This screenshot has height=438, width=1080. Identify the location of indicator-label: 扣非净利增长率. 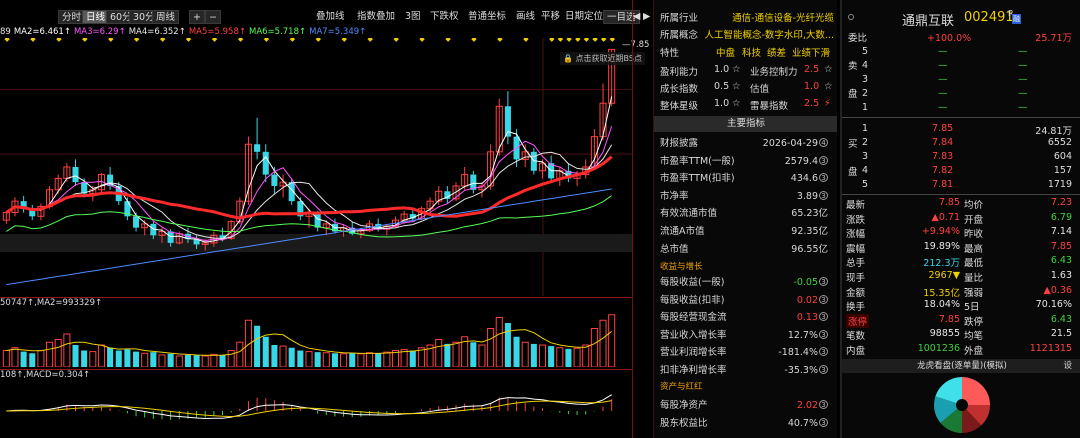
(693, 370).